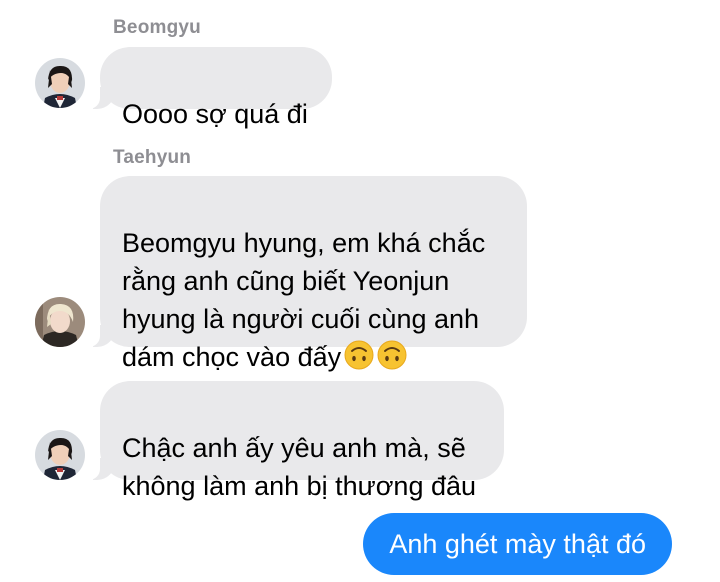 This screenshot has height=582, width=720. I want to click on message-bubble-outgoing: Anh ghét mày thật đó, so click(517, 544).